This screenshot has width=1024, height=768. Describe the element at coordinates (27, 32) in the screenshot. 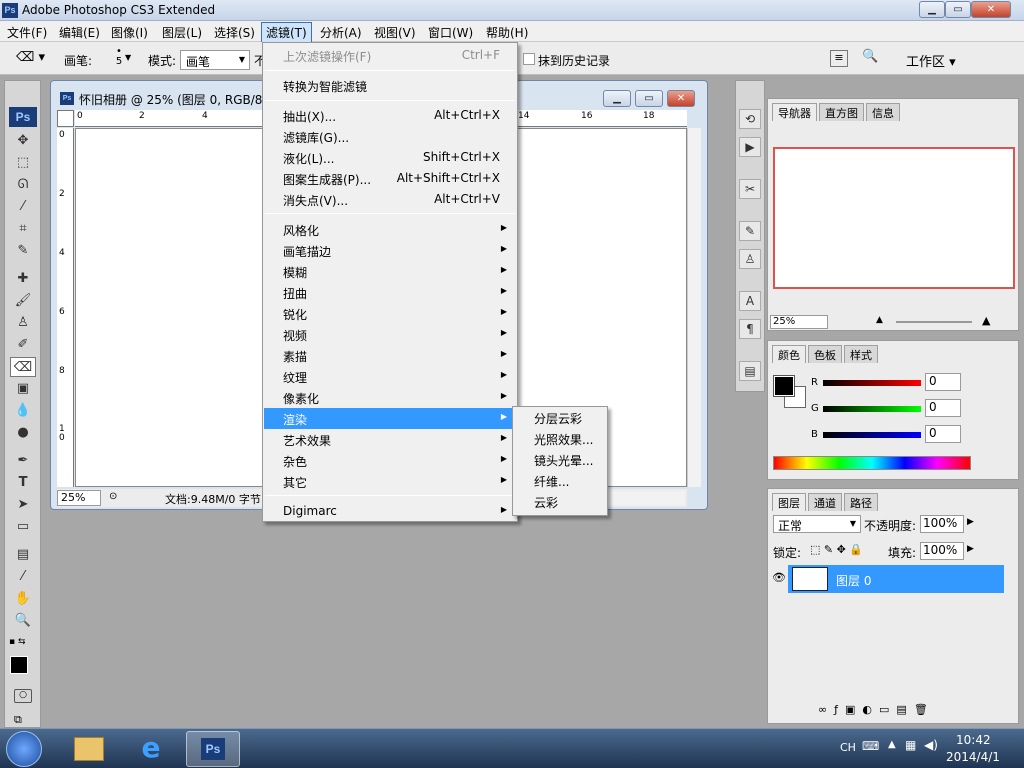

I see `menu-file: 文件(F)` at that location.